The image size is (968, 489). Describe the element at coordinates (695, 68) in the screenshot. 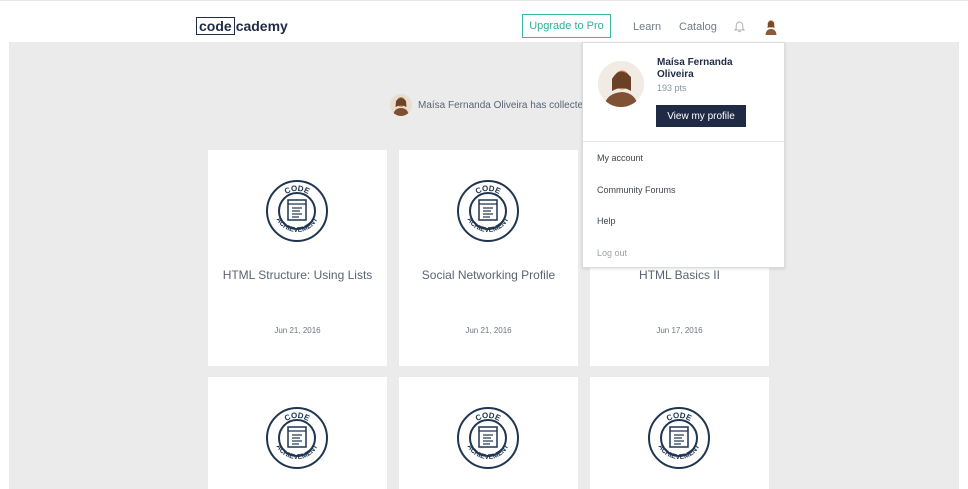

I see `profile-name: Maísa Fernanda Oliveira` at that location.